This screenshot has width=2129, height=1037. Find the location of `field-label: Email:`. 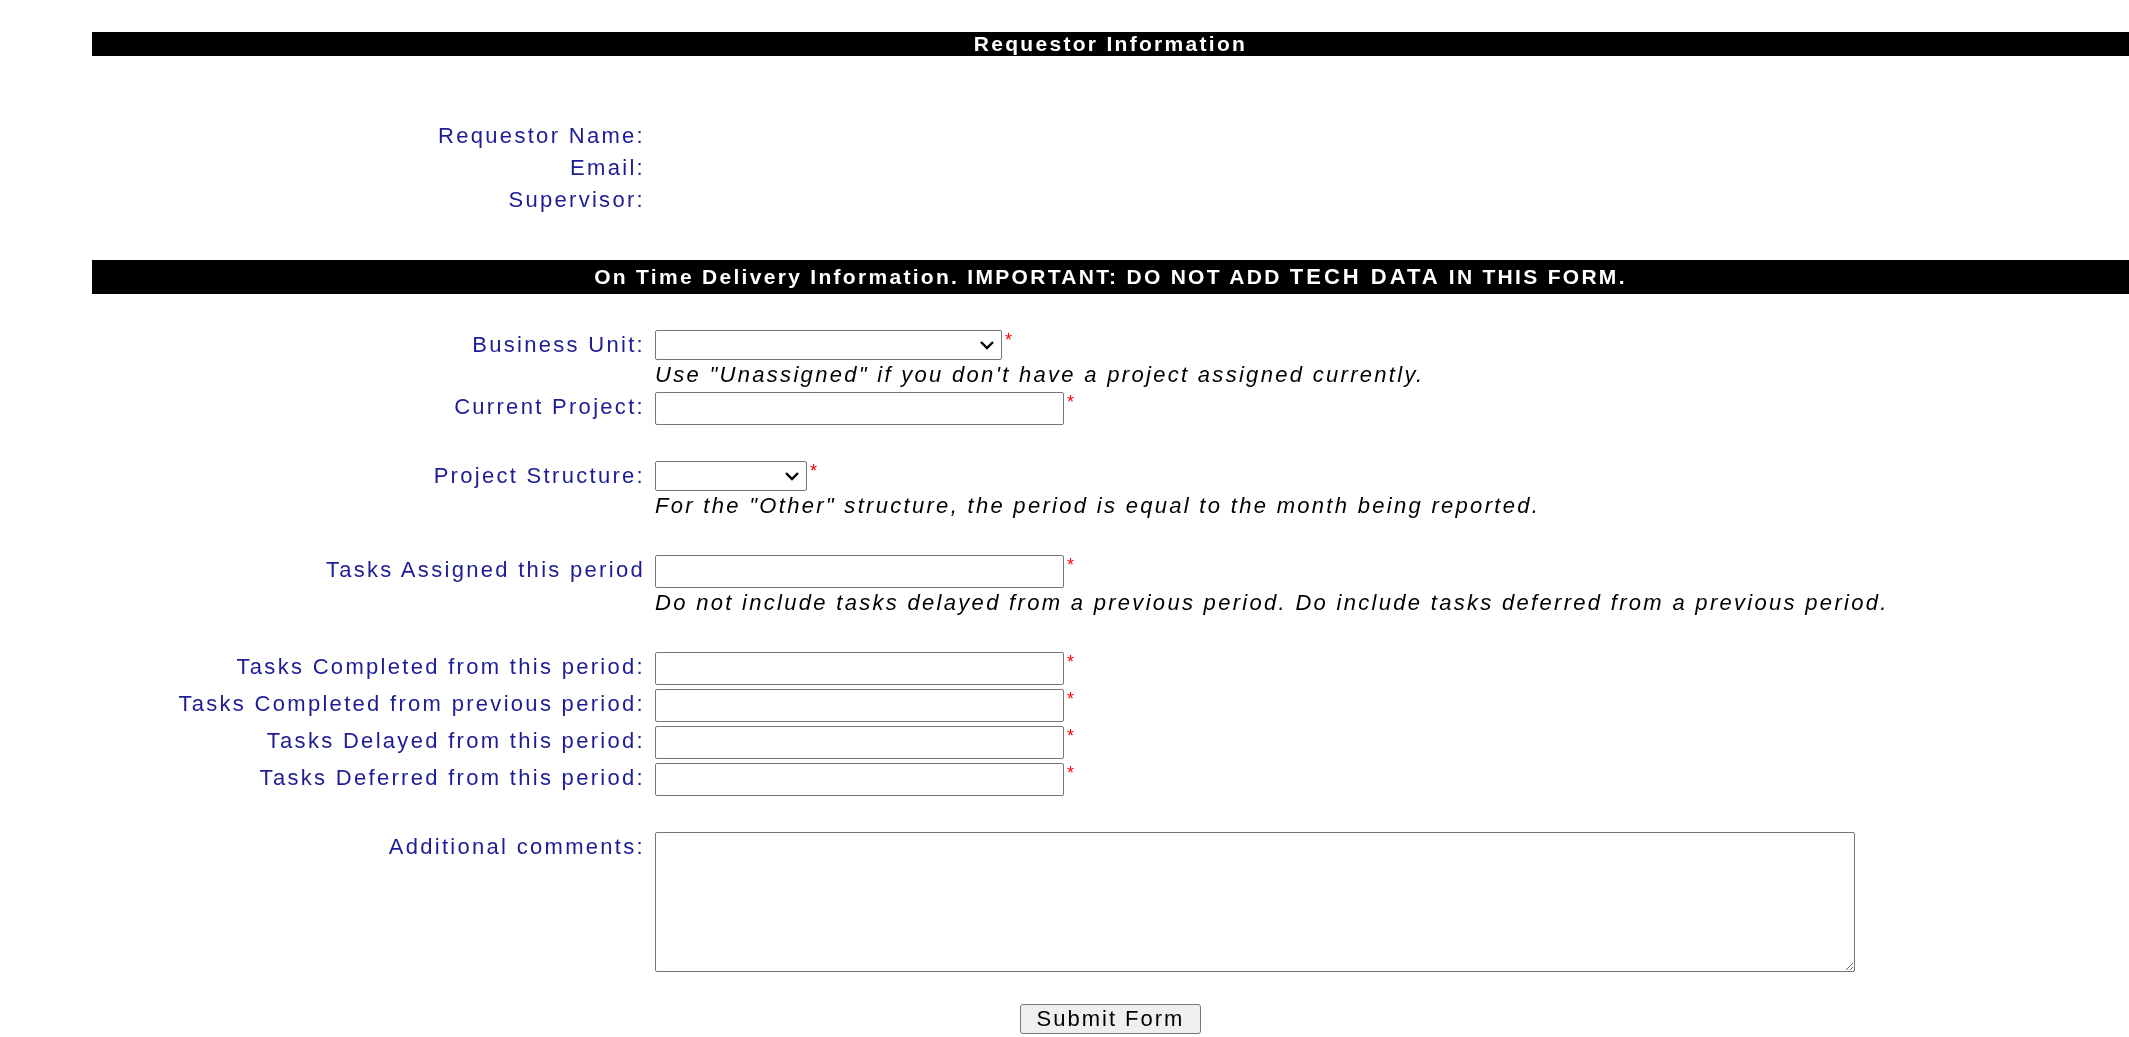

field-label: Email: is located at coordinates (607, 168).